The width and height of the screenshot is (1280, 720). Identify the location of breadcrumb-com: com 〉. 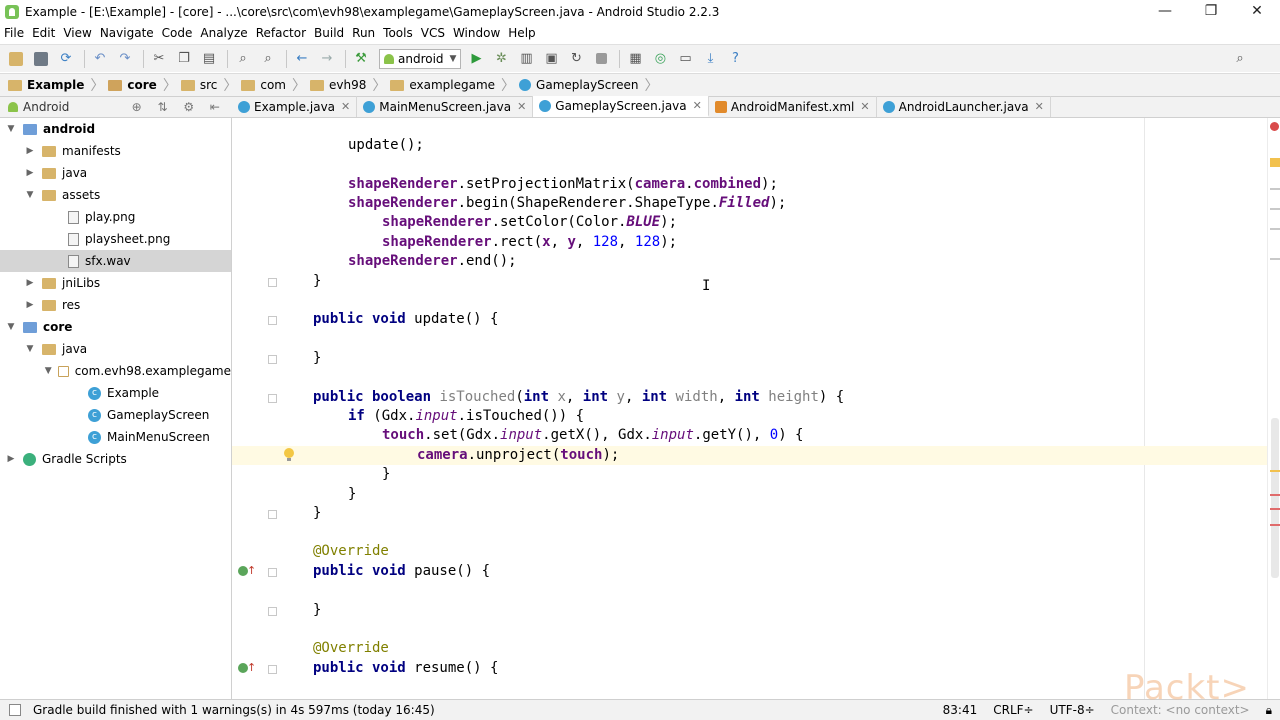
(273, 85).